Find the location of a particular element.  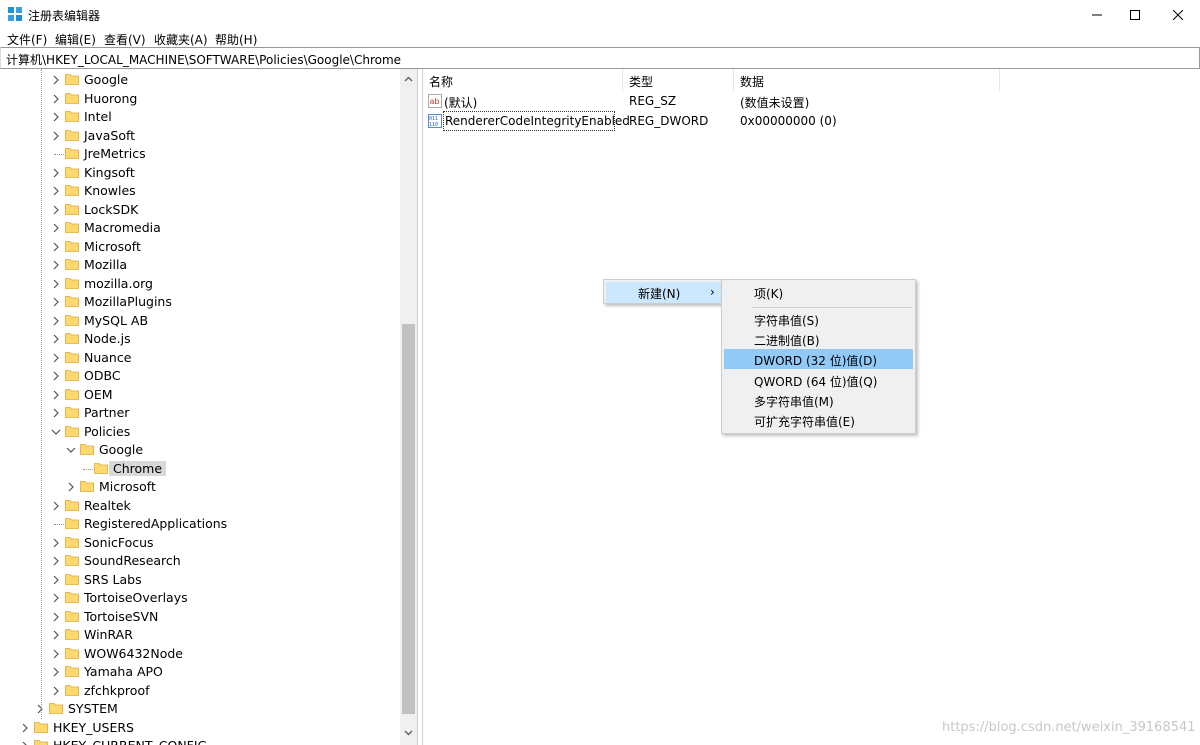

menu-help: 帮助(H) is located at coordinates (236, 39).